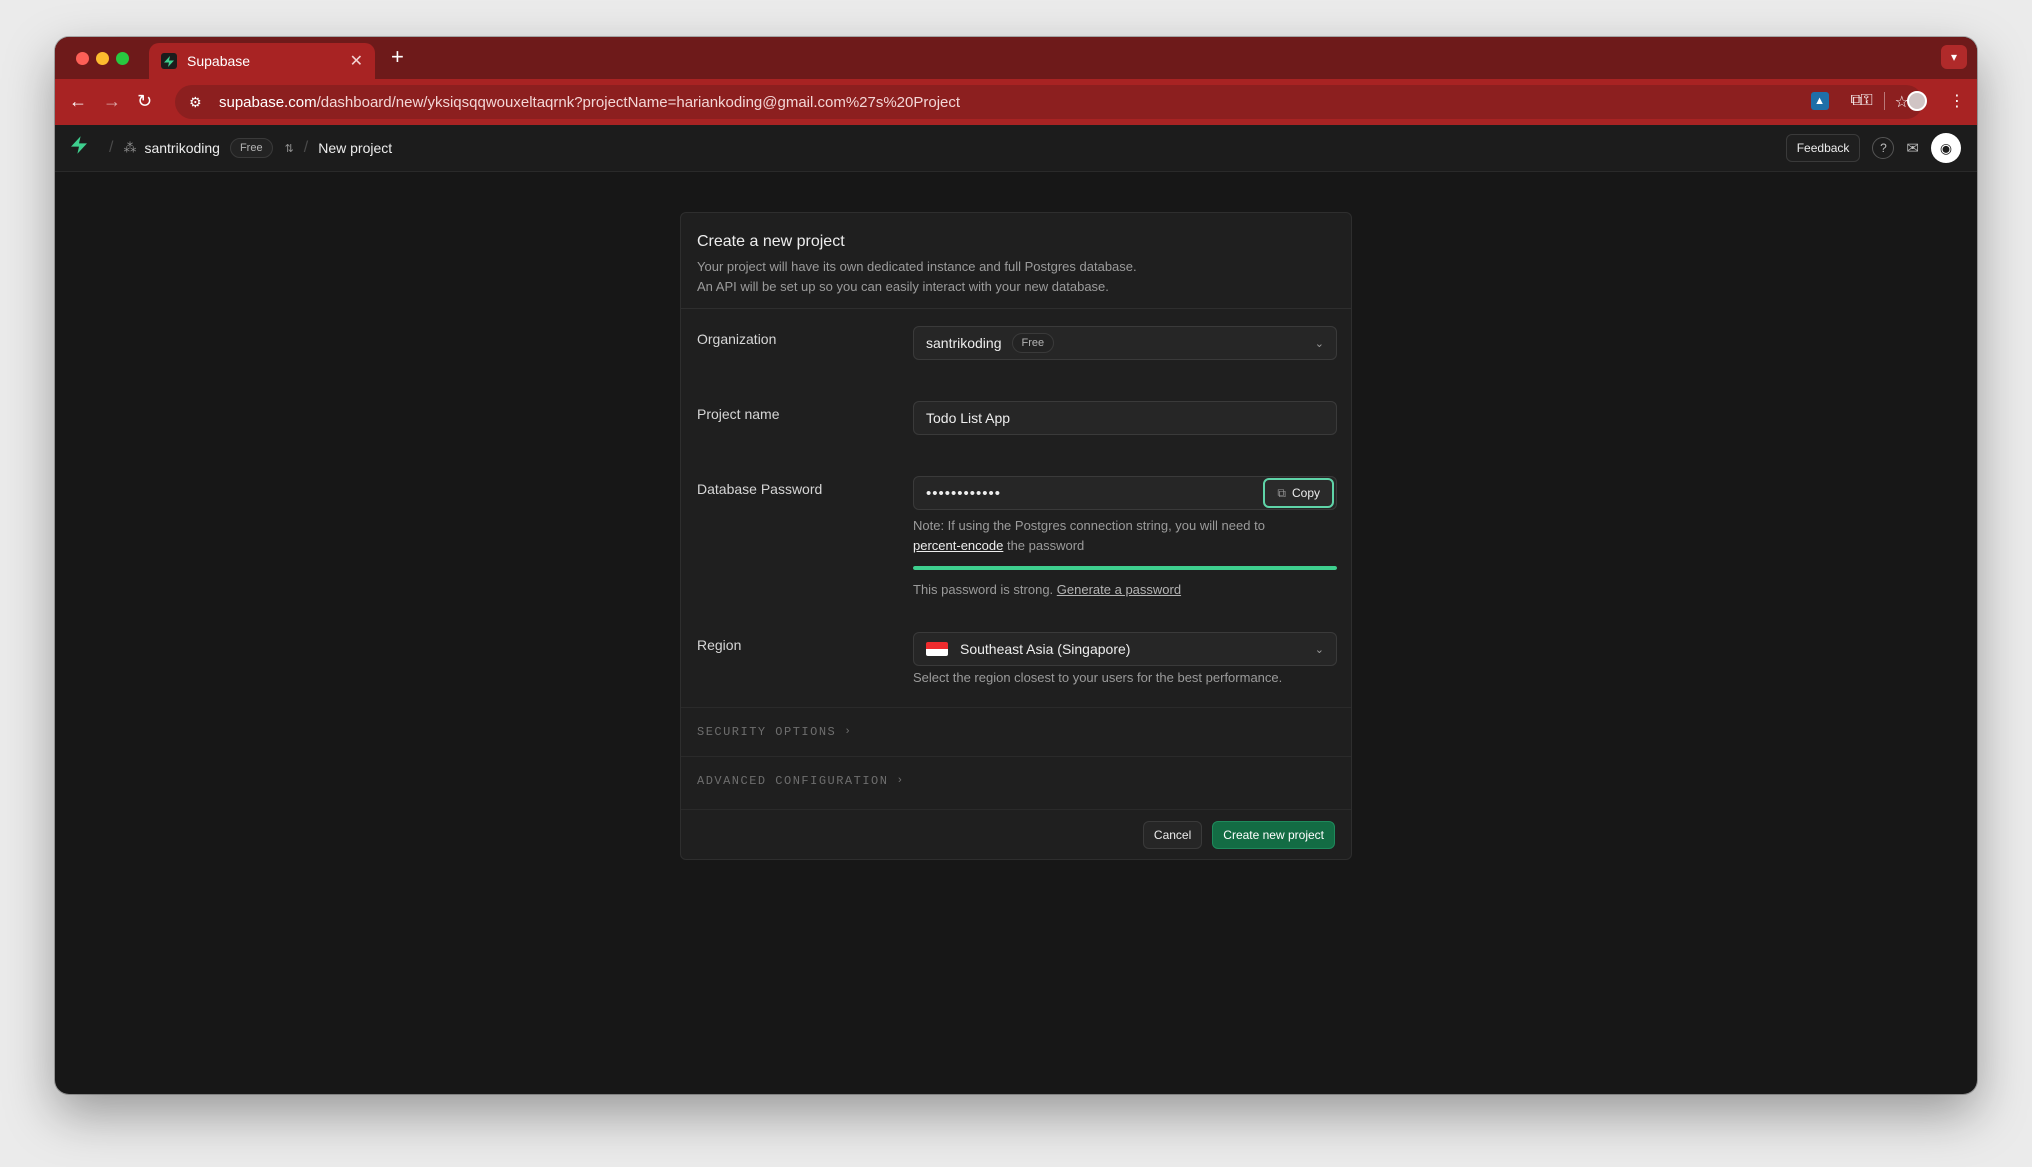 This screenshot has width=2032, height=1167. What do you see at coordinates (1917, 101) in the screenshot?
I see `browser-profile-avatar` at bounding box center [1917, 101].